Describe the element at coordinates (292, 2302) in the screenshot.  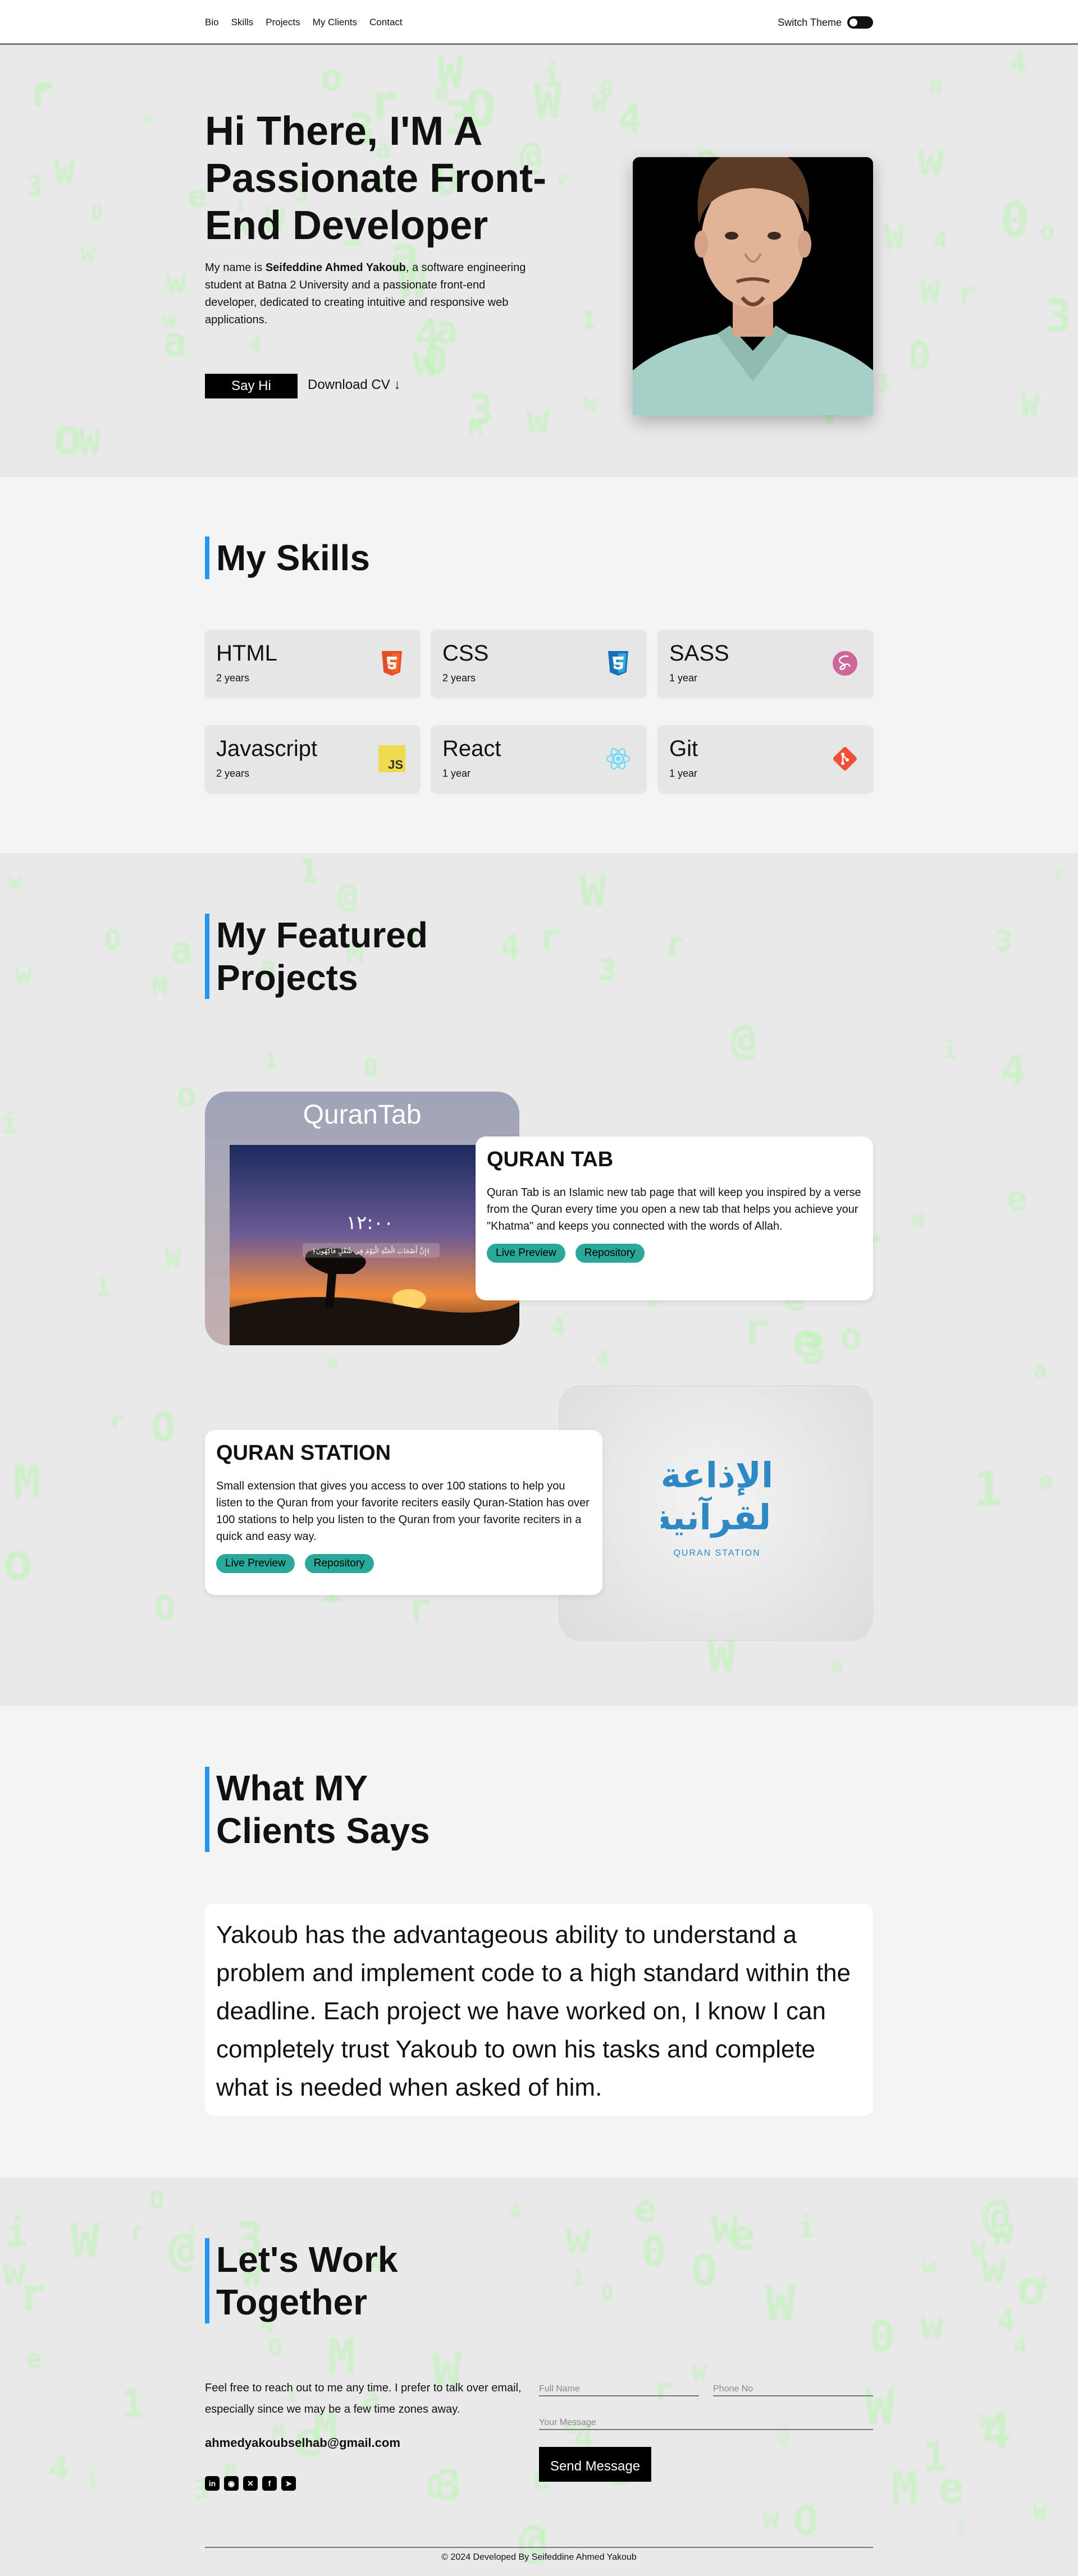
I see `contact-title-line2: Together` at that location.